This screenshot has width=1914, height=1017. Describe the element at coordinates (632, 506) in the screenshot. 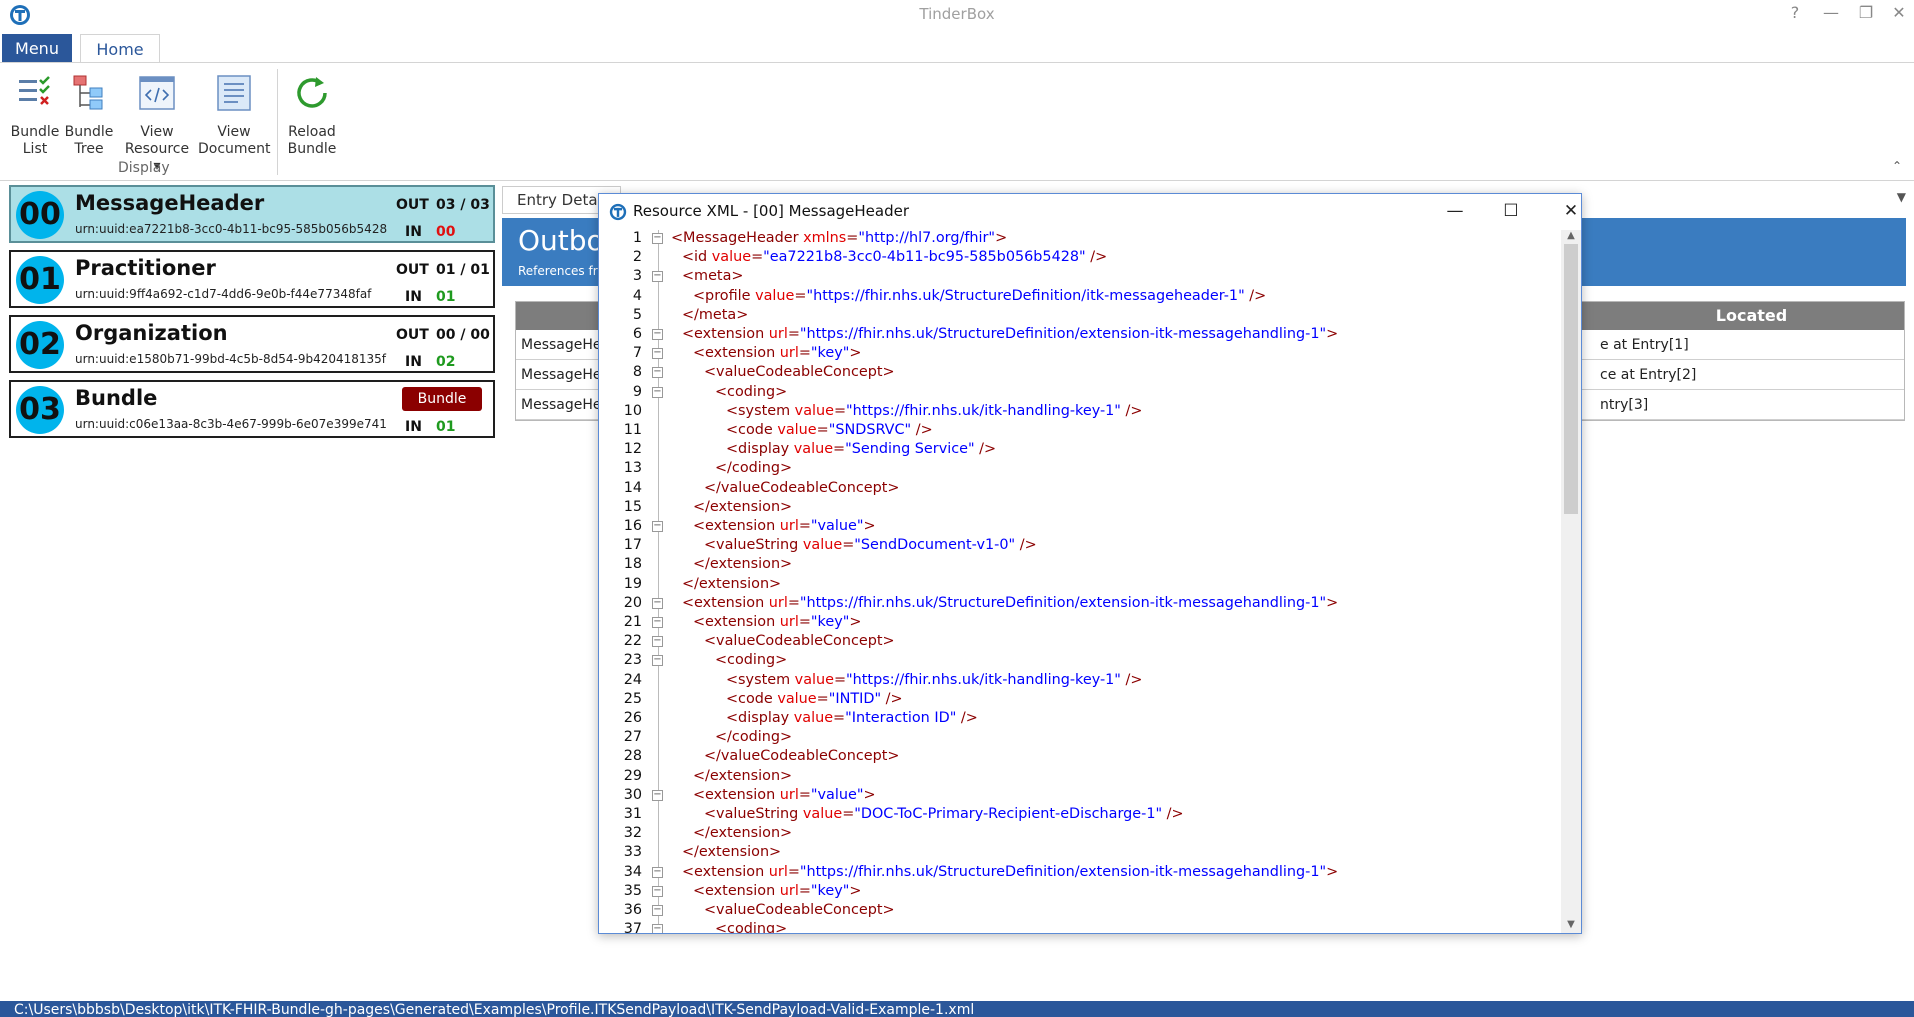

I see `line-number: 15` at that location.